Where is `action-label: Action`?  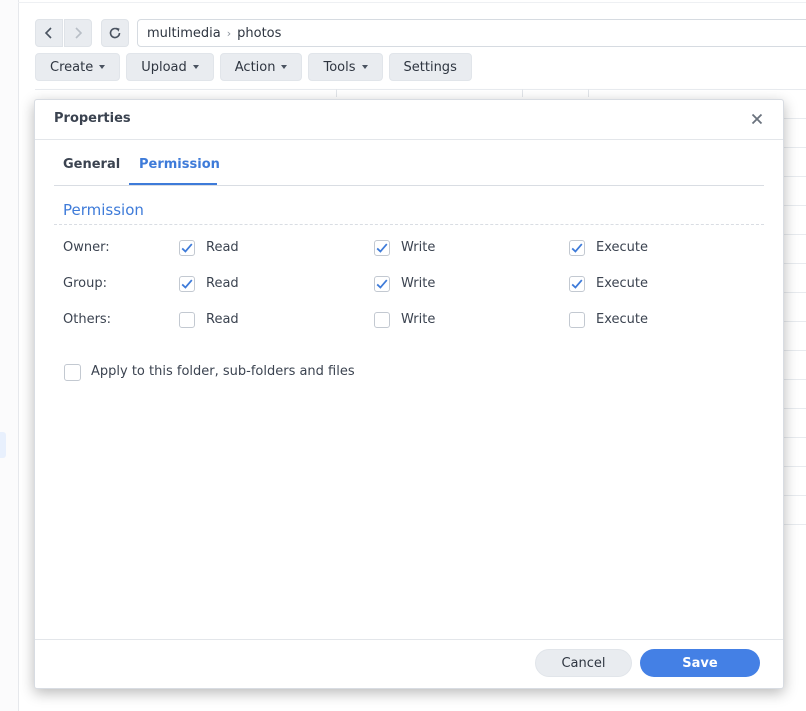 action-label: Action is located at coordinates (255, 67).